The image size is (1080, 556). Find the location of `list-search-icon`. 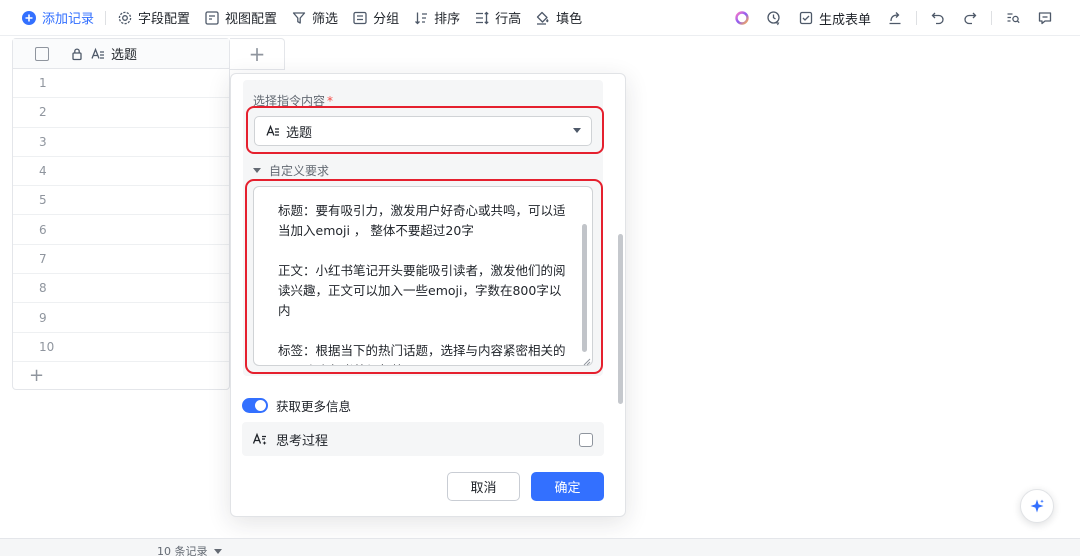

list-search-icon is located at coordinates (1013, 18).